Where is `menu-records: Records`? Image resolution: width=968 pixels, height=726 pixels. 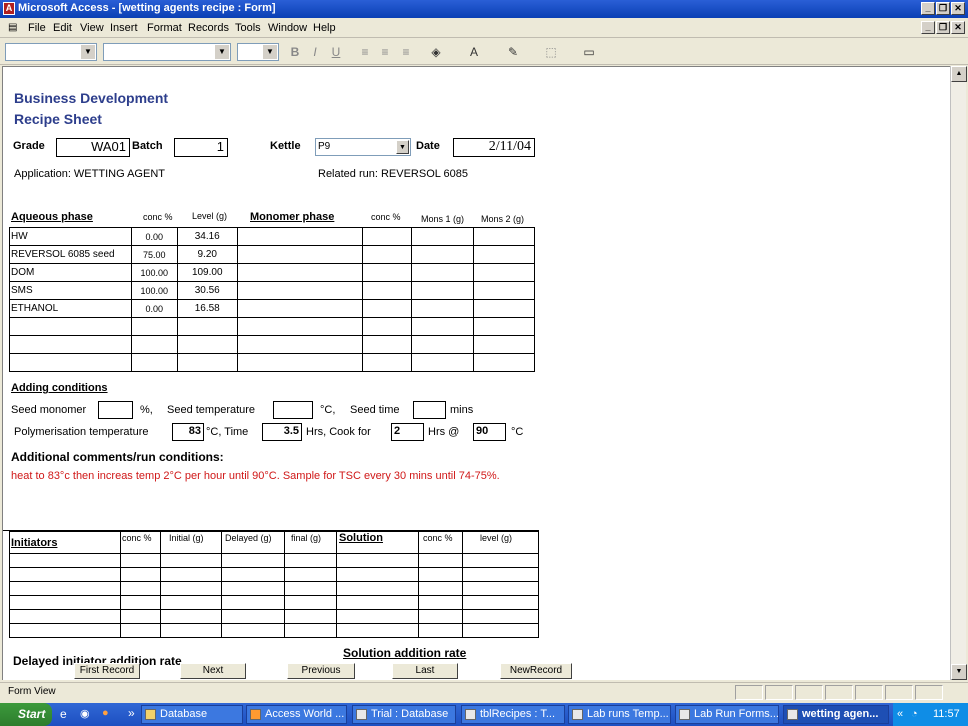
menu-records: Records is located at coordinates (208, 28).